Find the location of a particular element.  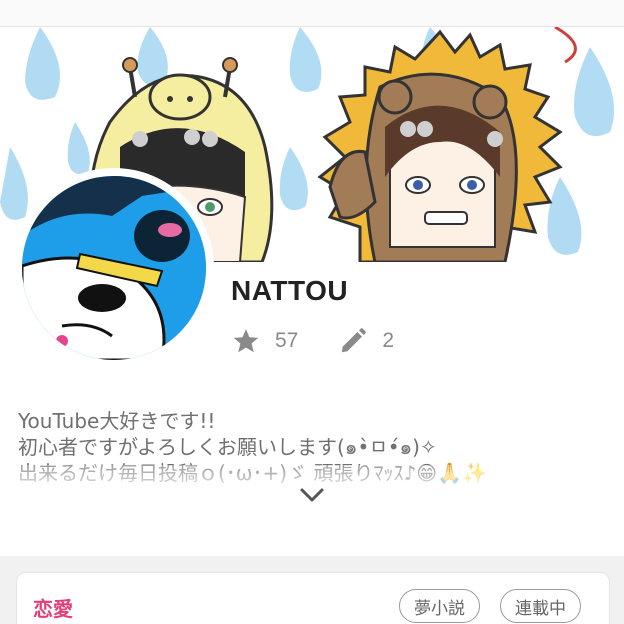

tag-ongoing: 連載中 is located at coordinates (540, 606).